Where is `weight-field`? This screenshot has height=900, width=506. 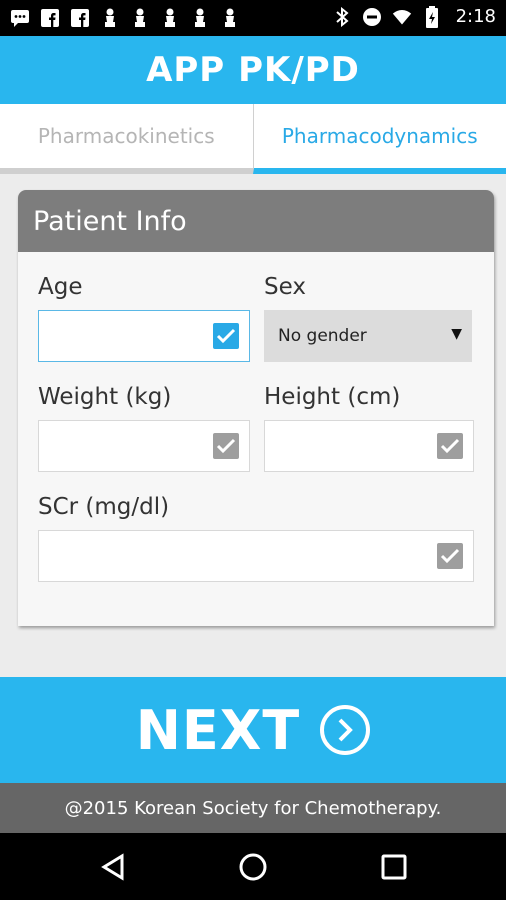
weight-field is located at coordinates (144, 446).